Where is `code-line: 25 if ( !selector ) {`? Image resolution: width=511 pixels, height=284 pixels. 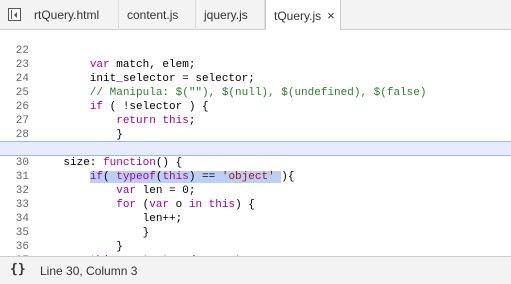
code-line: 25 if ( !selector ) { is located at coordinates (255, 92).